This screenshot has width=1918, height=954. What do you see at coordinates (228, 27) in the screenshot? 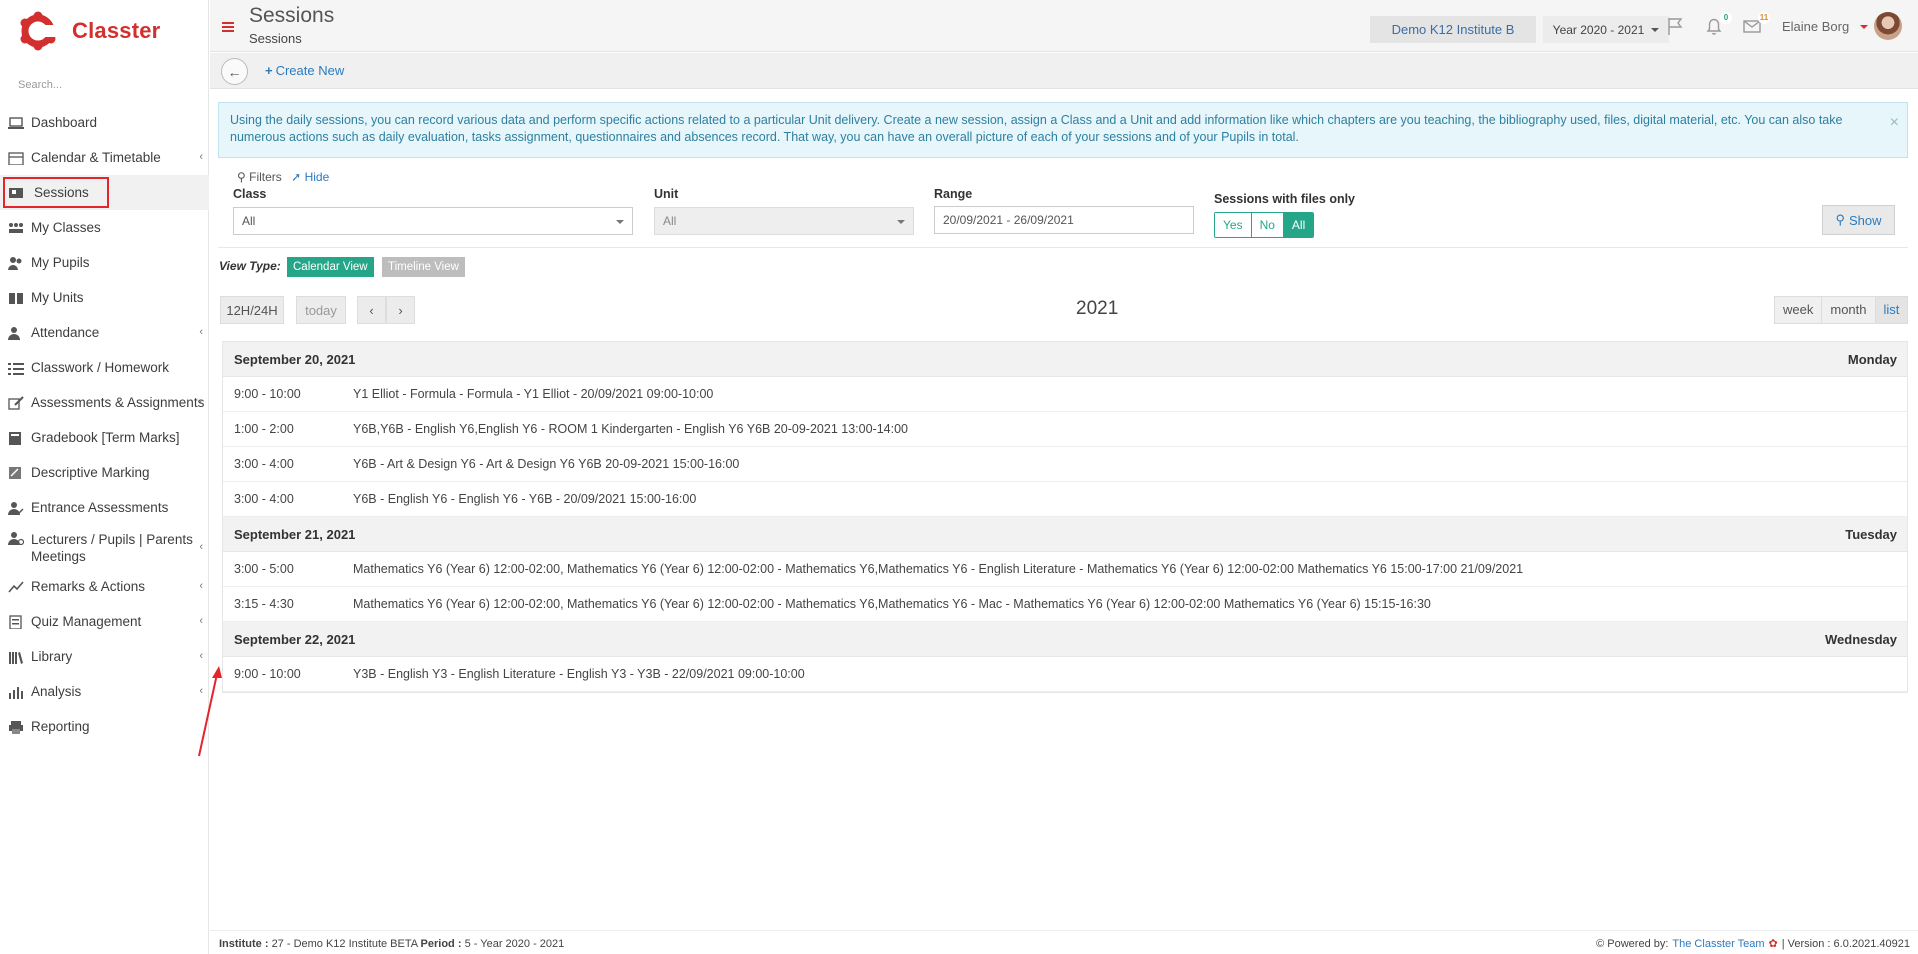
I see `menu-toggle-icon` at bounding box center [228, 27].